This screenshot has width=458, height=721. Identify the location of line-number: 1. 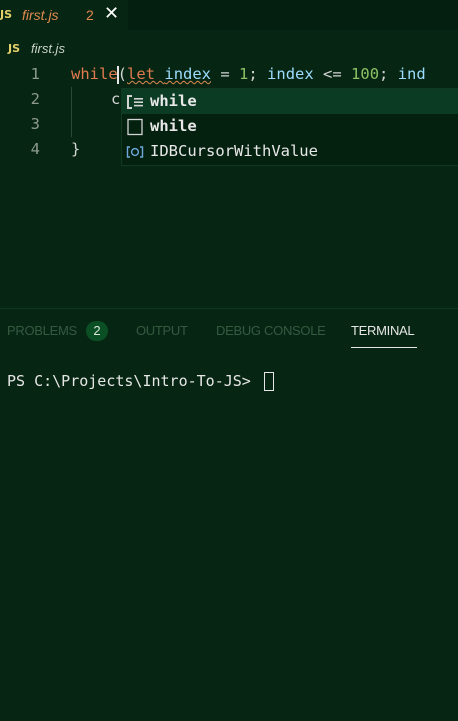
(35, 74).